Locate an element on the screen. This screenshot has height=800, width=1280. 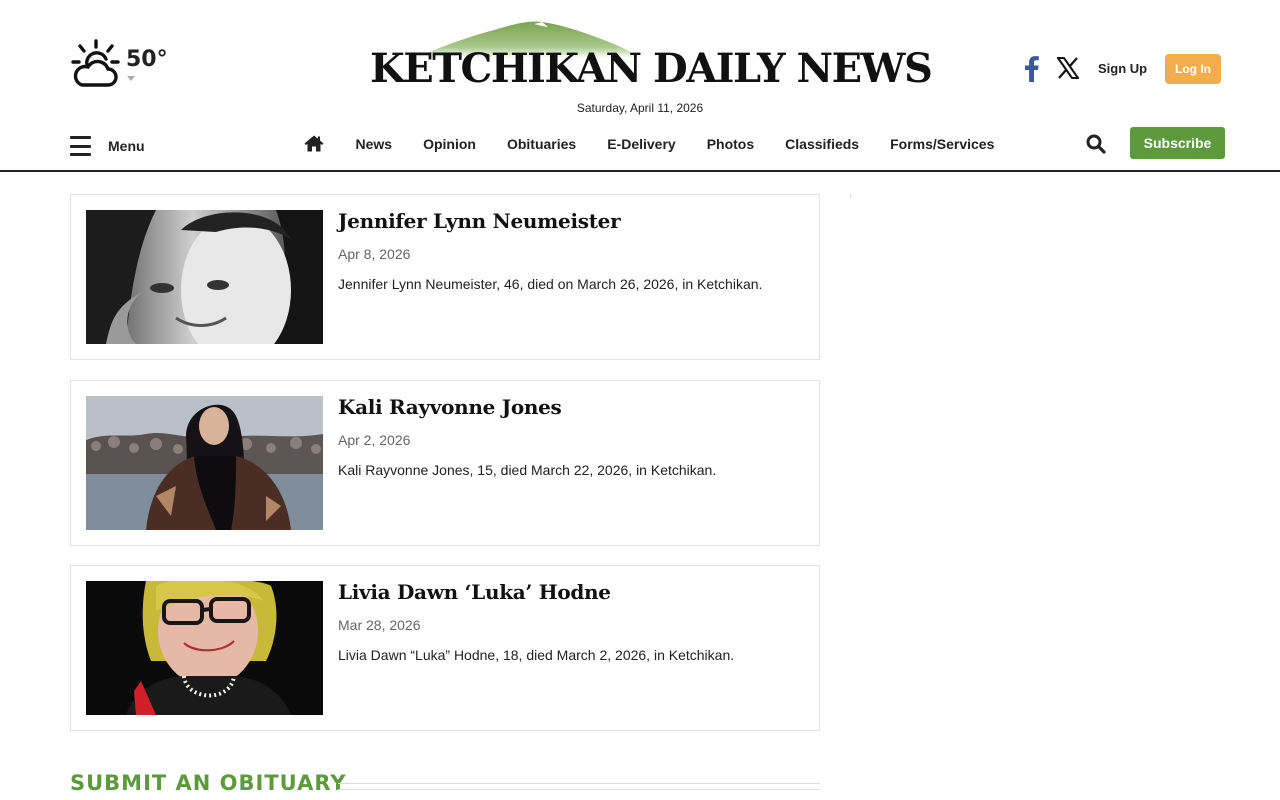
sign-up-link: Sign Up is located at coordinates (1122, 68).